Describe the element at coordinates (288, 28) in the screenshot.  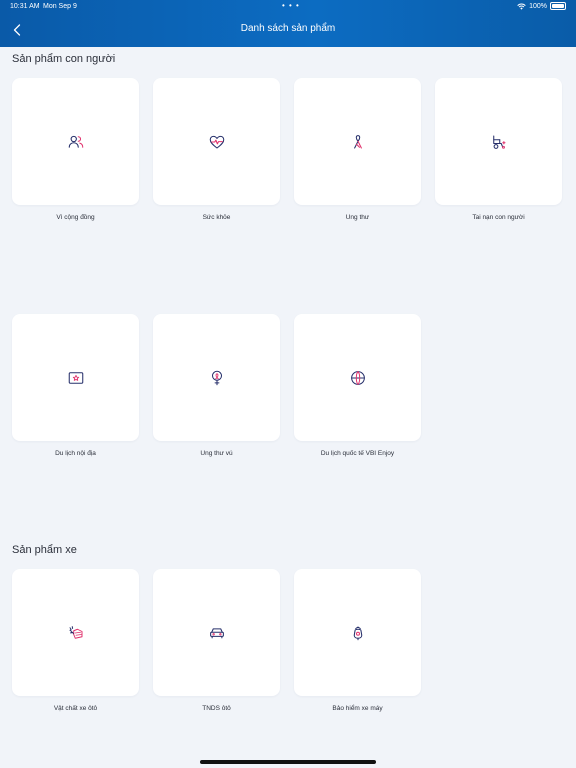
I see `page-title: Danh sách sản phẩm` at that location.